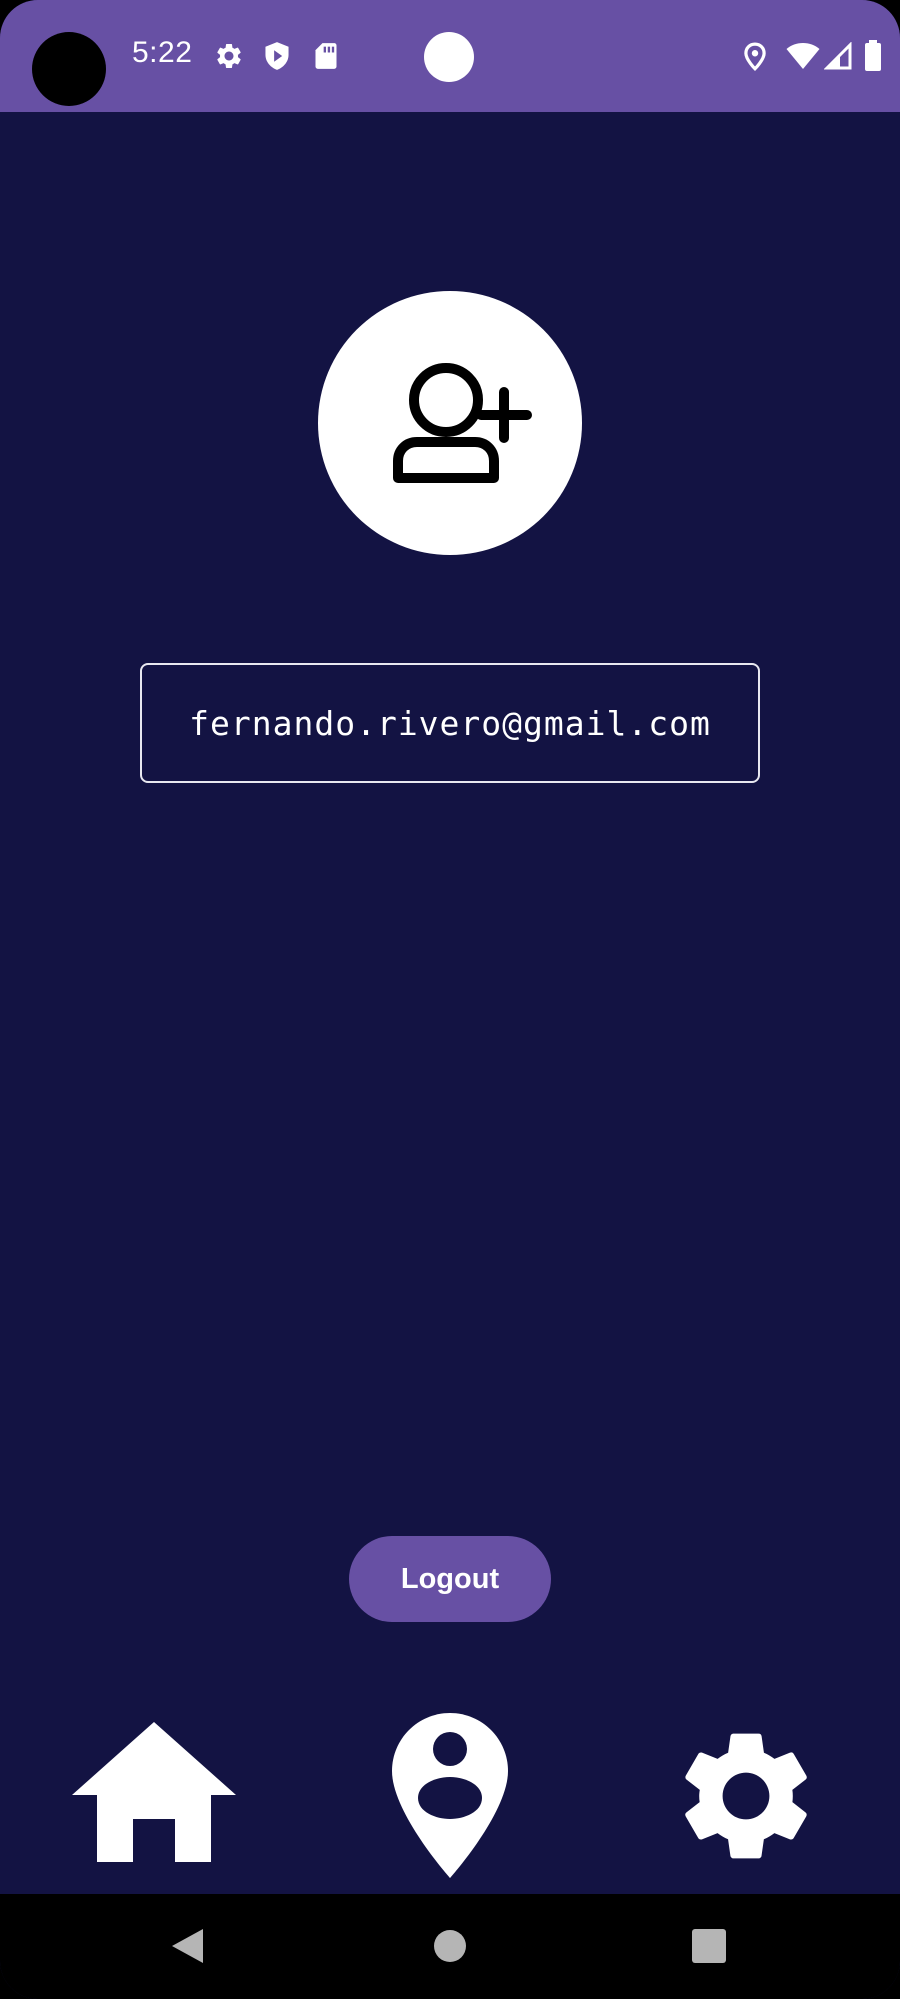 The height and width of the screenshot is (1999, 900). What do you see at coordinates (838, 56) in the screenshot?
I see `cellular-signal-icon` at bounding box center [838, 56].